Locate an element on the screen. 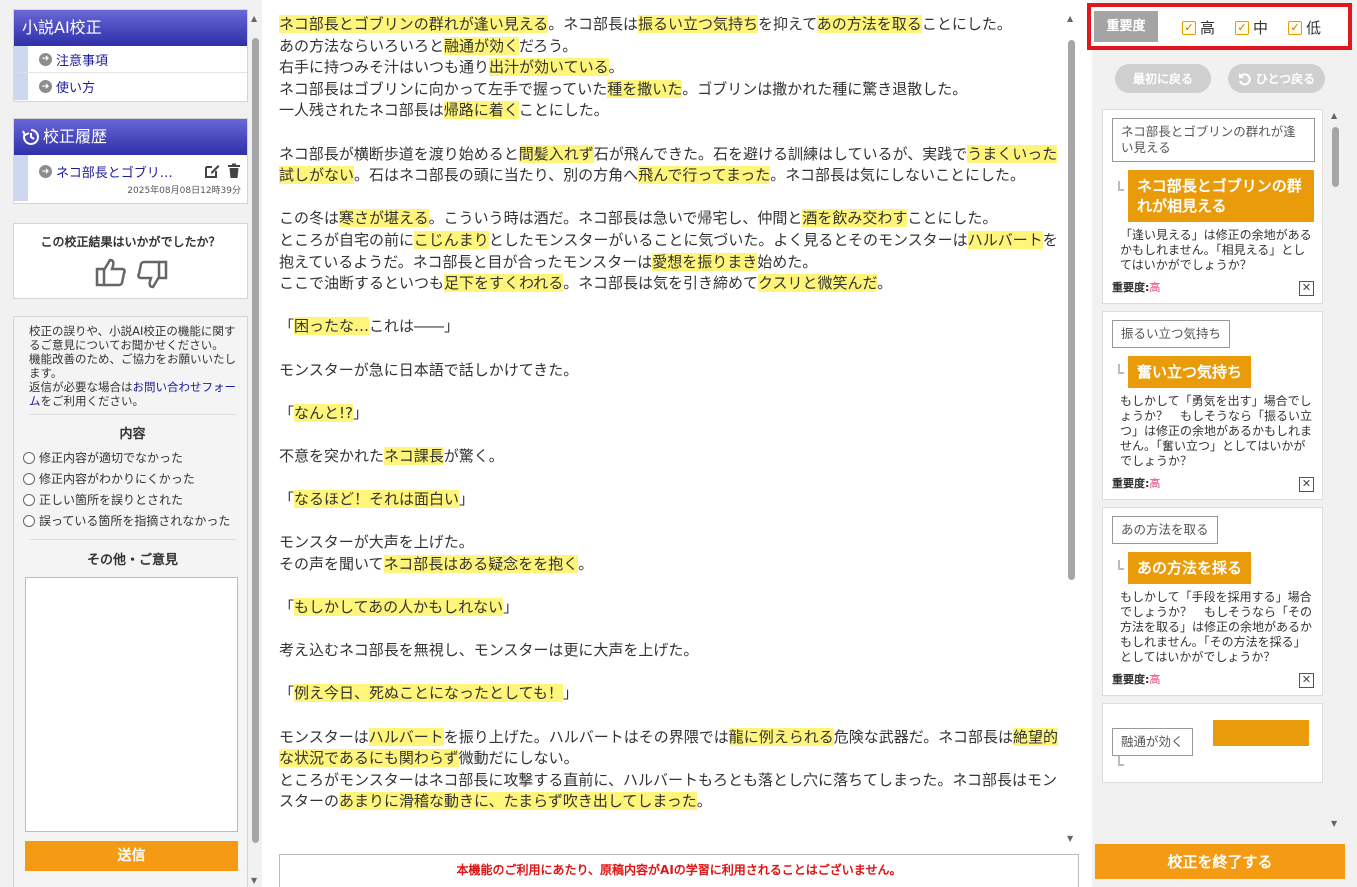 The width and height of the screenshot is (1357, 887). feedback-option: 修正内容がわかりにくかった is located at coordinates (129, 478).